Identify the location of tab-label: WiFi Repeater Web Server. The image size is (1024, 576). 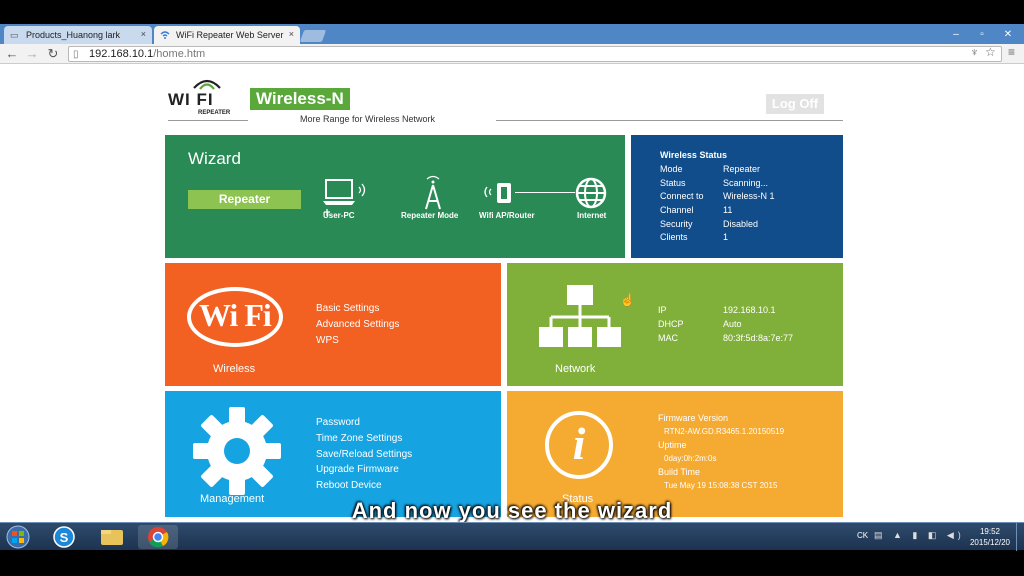
(230, 35).